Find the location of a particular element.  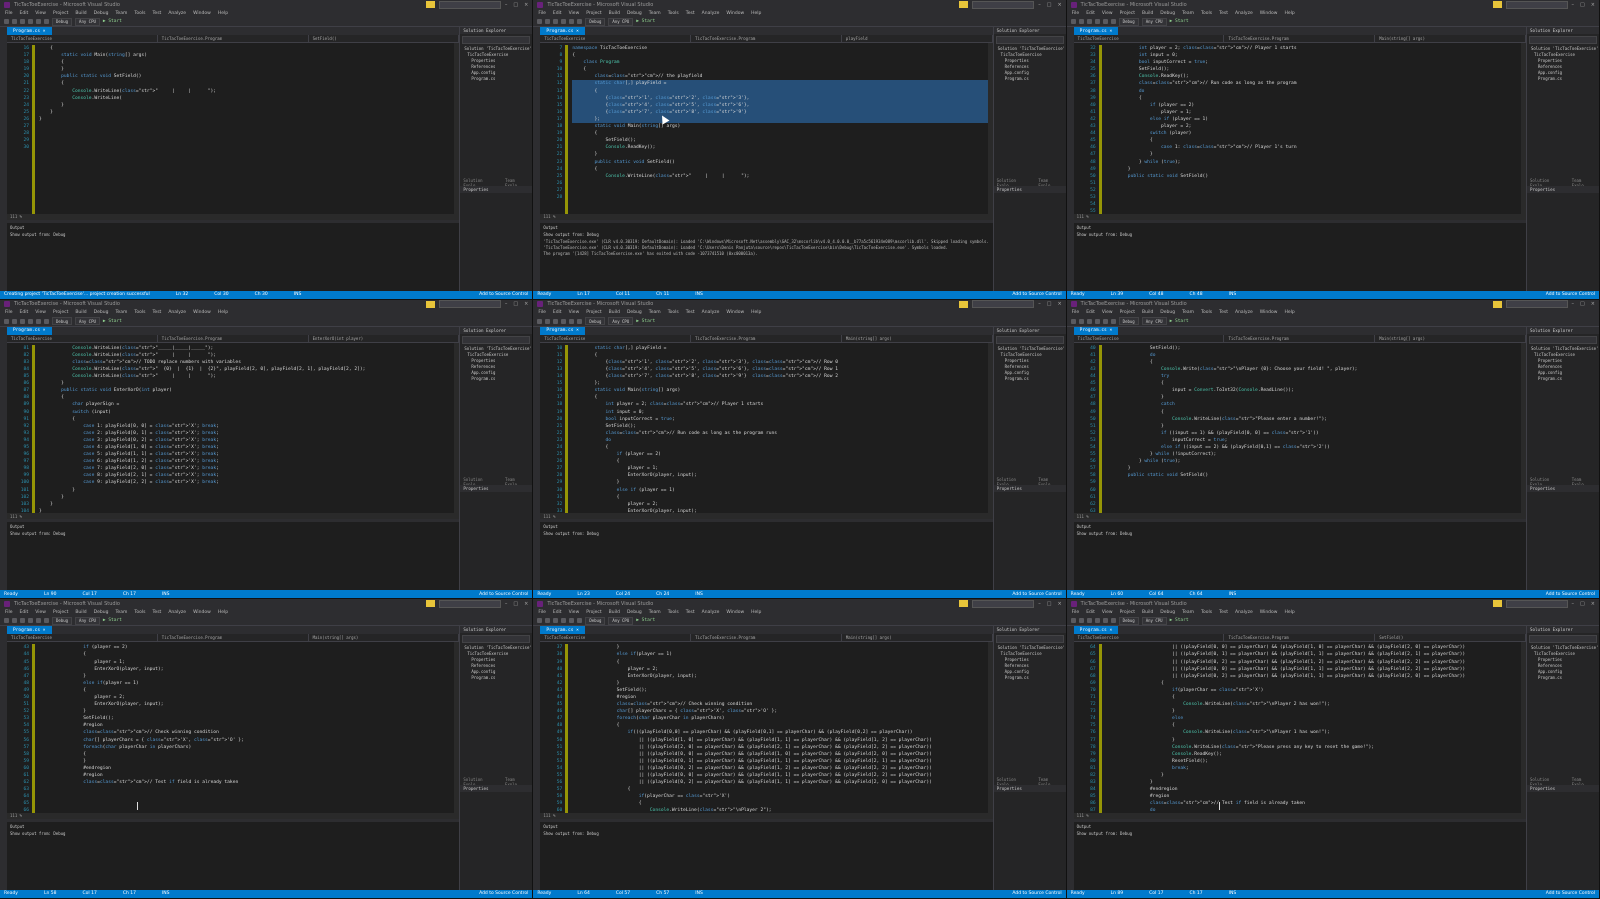

code-line: public static void SetField() is located at coordinates (1313, 176).